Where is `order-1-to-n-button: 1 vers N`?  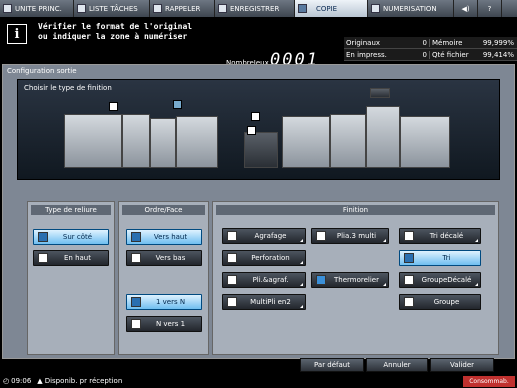 order-1-to-n-button: 1 vers N is located at coordinates (164, 302).